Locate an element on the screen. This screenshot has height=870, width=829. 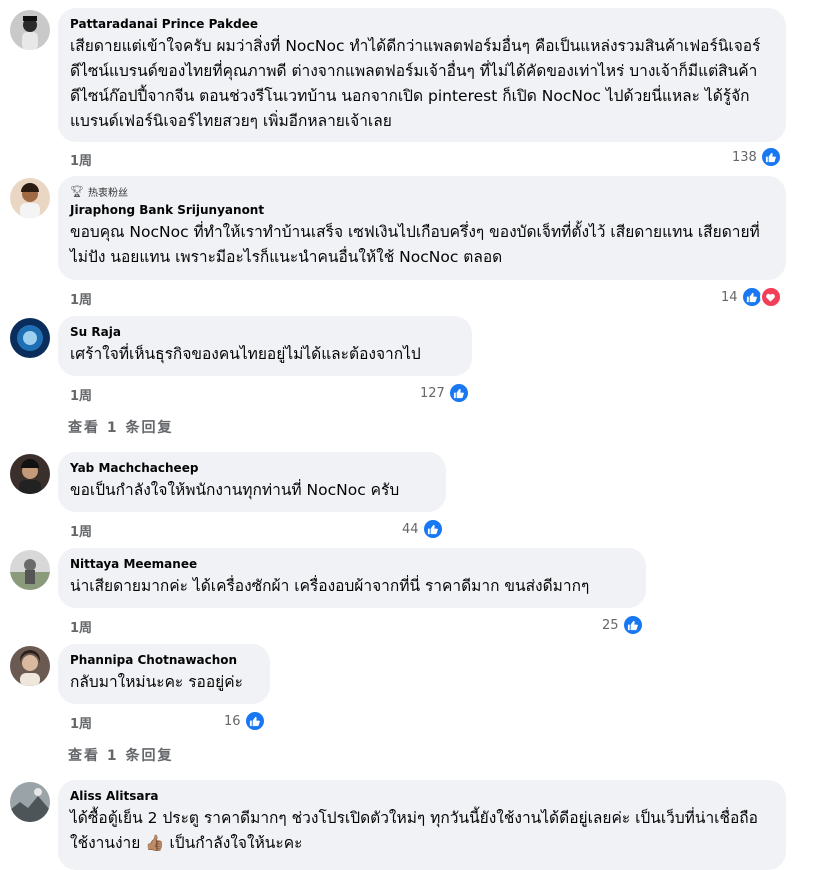
reaction-number: 138 is located at coordinates (744, 157).